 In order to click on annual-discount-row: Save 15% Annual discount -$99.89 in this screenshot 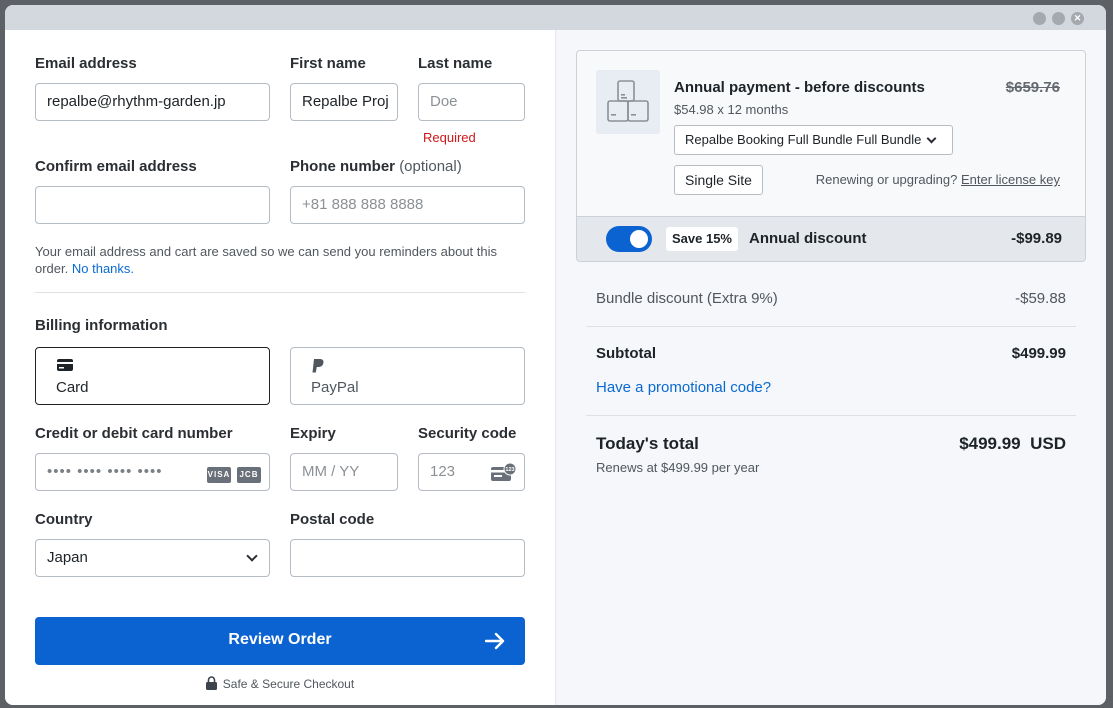, I will do `click(831, 238)`.